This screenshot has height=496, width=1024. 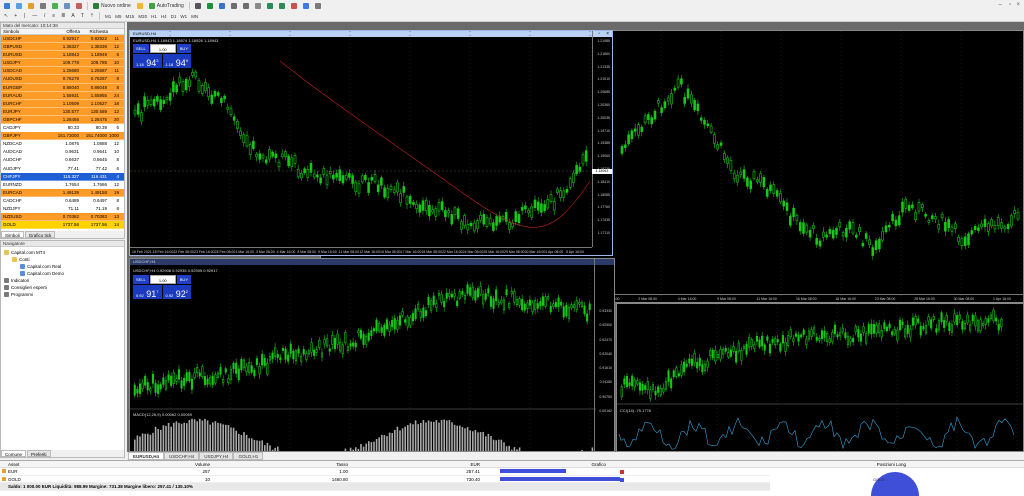 What do you see at coordinates (14, 453) in the screenshot?
I see `tab-common: Comune` at bounding box center [14, 453].